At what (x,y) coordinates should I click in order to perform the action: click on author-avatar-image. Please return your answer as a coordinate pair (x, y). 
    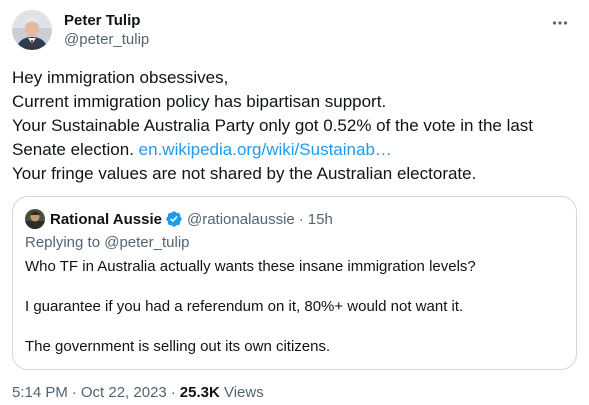
    Looking at the image, I should click on (32, 30).